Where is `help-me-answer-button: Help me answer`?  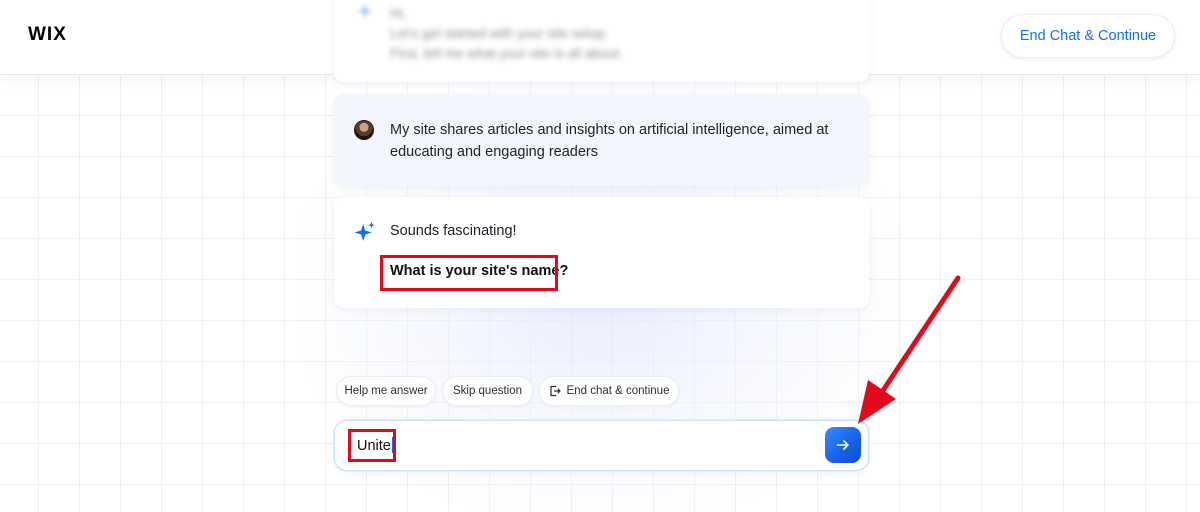
help-me-answer-button: Help me answer is located at coordinates (386, 391).